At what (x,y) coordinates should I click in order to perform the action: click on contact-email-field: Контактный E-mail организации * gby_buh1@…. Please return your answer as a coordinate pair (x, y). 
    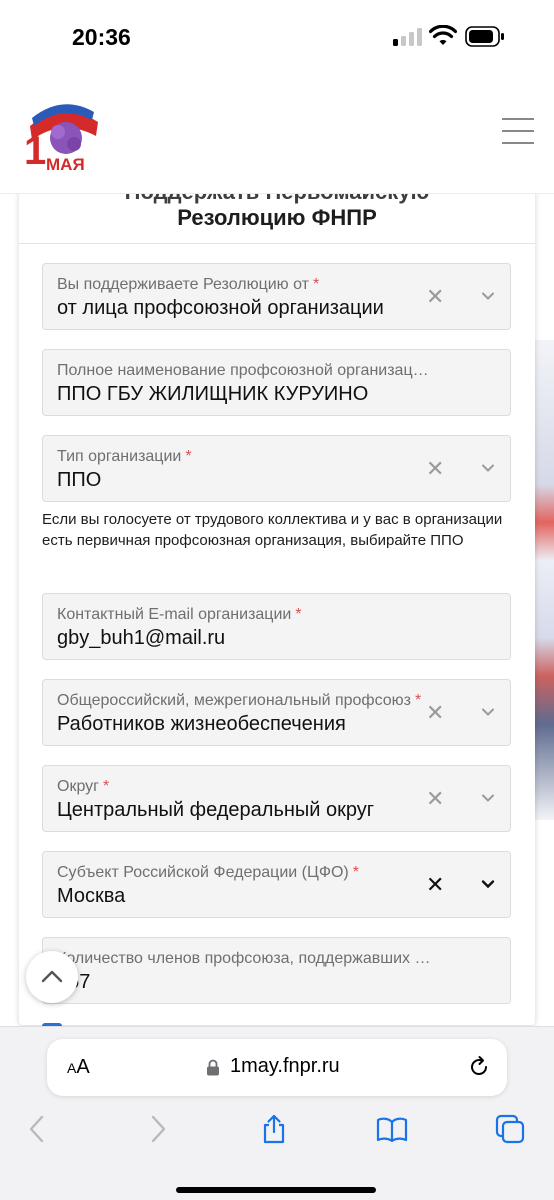
    Looking at the image, I should click on (276, 626).